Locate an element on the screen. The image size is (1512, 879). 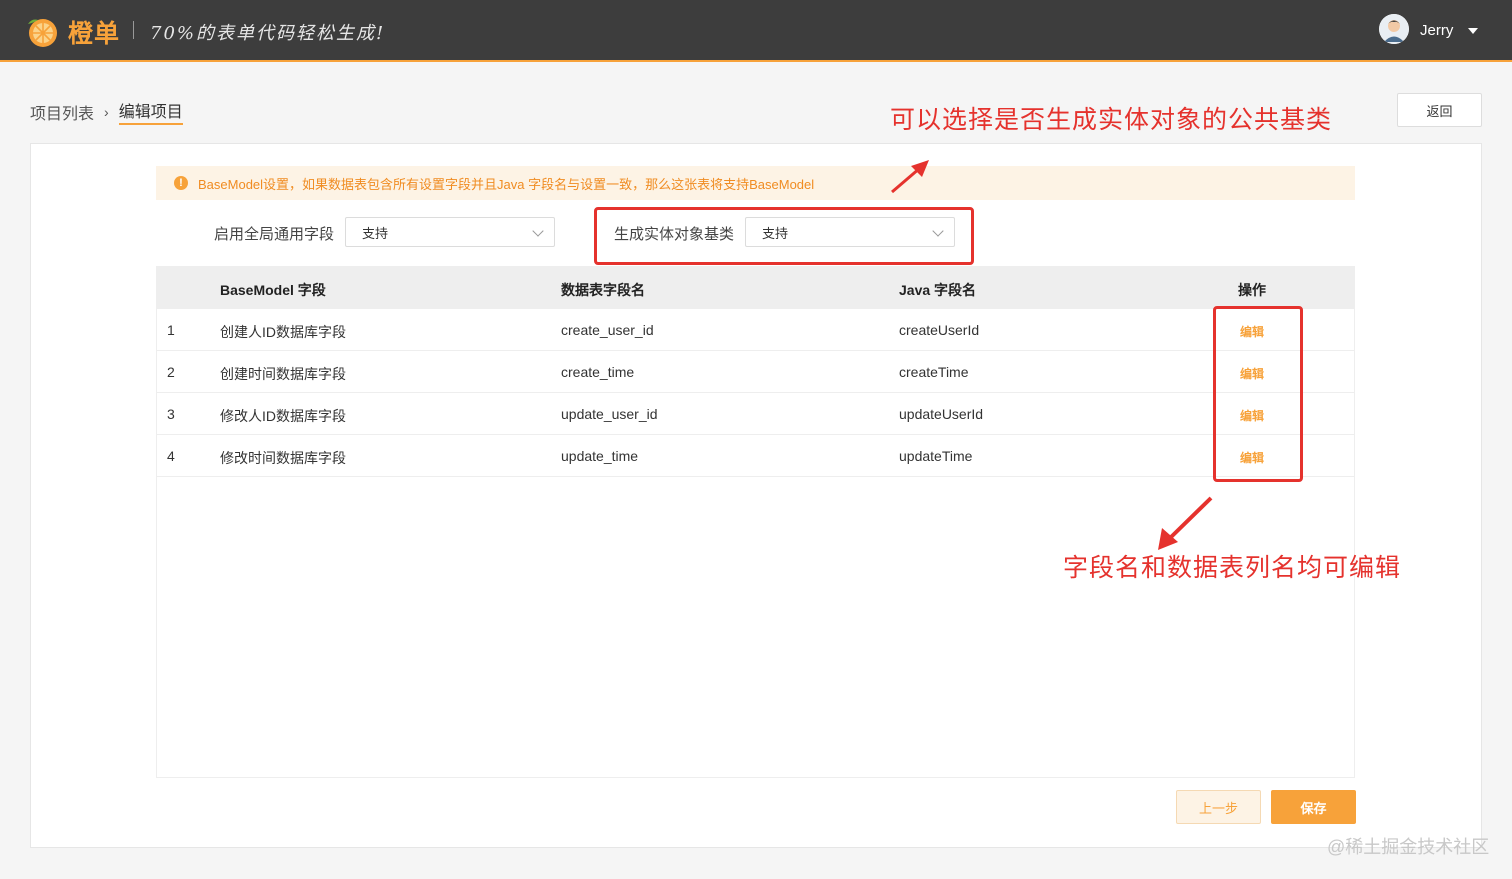
annotation-highlight-edit-links is located at coordinates (1258, 394).